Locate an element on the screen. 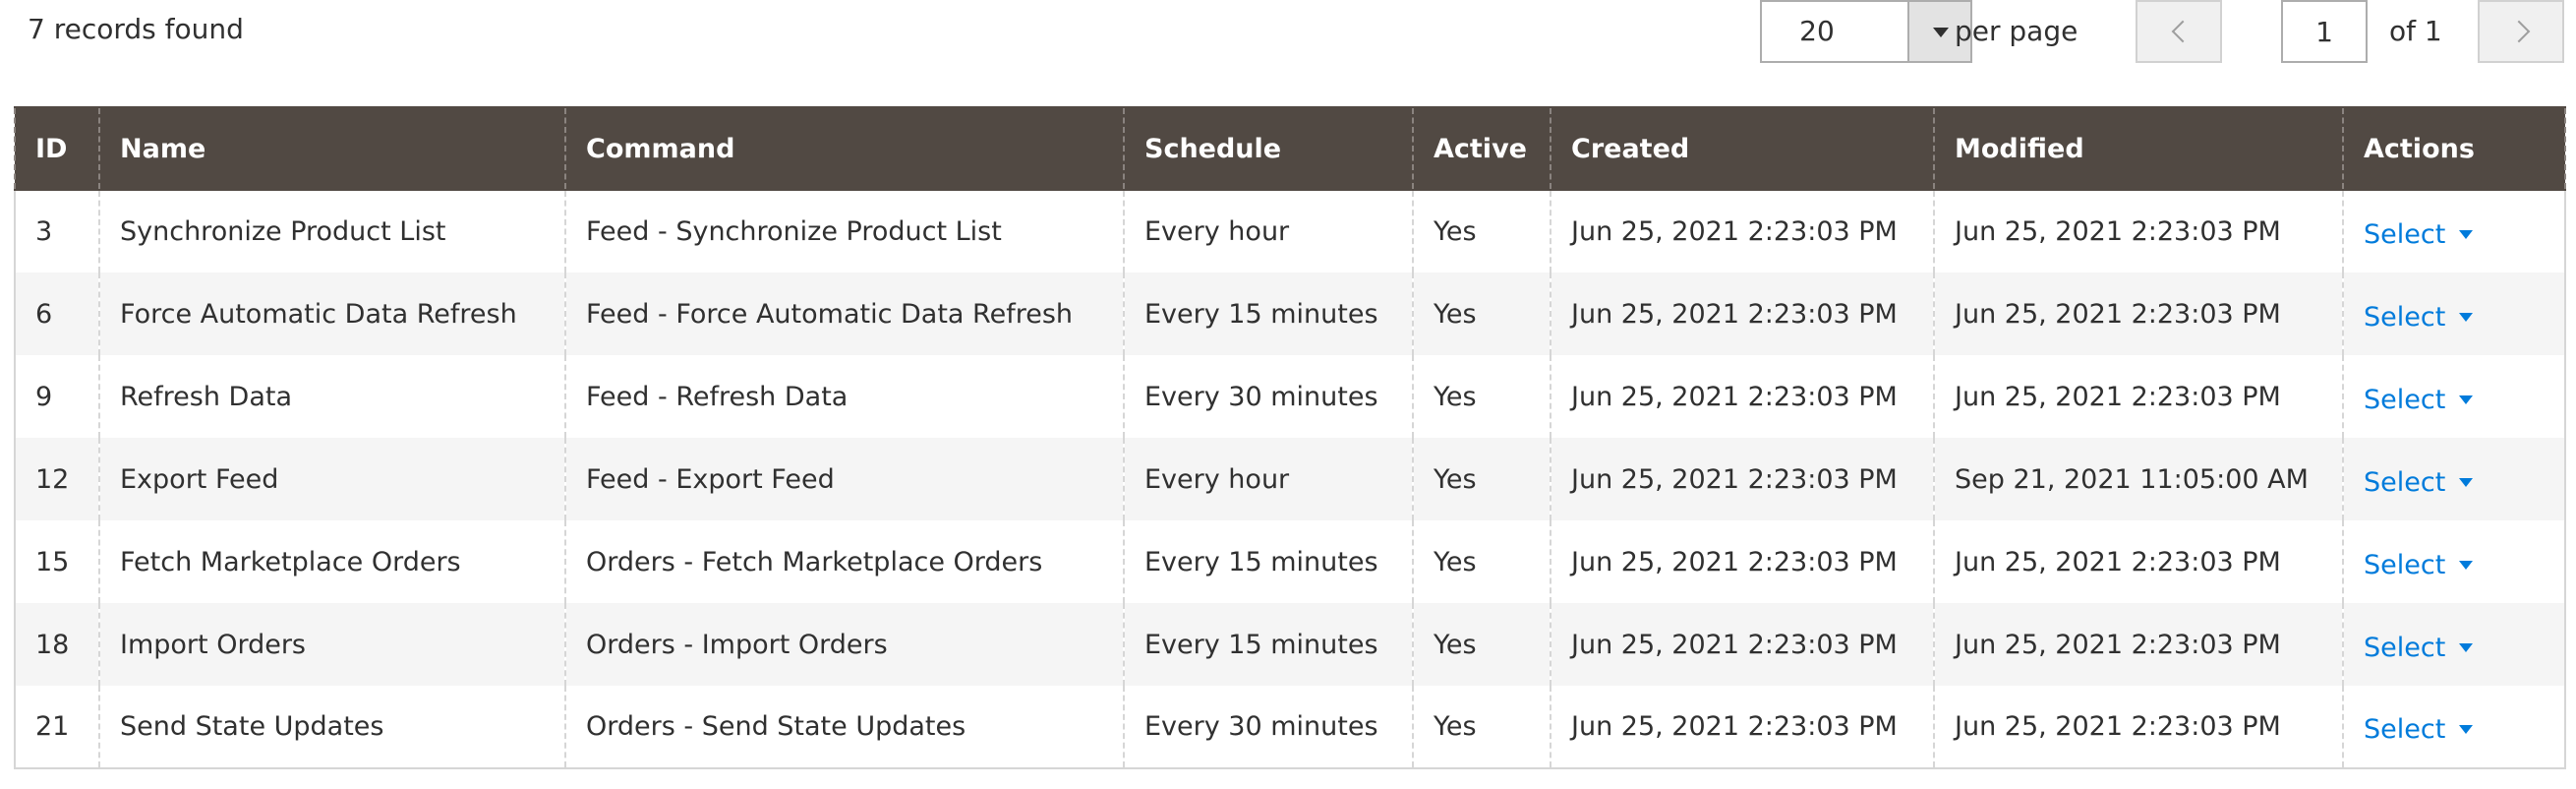 This screenshot has width=2576, height=789. page-total: of 1 is located at coordinates (2415, 31).